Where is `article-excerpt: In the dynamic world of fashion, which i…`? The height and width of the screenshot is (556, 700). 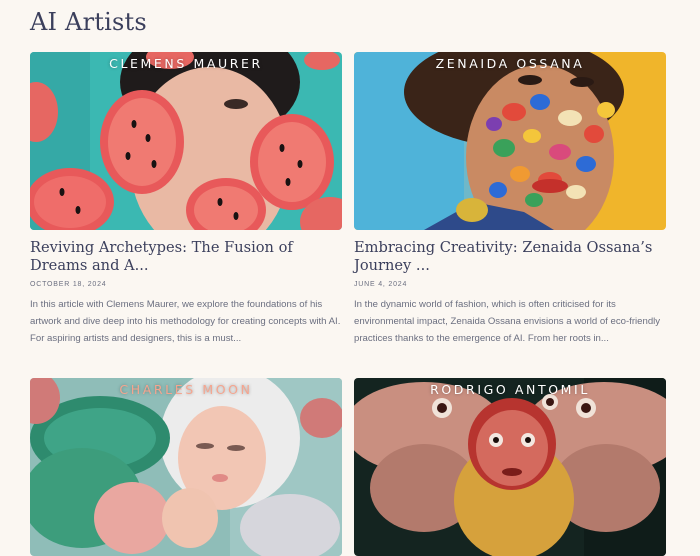
article-excerpt: In the dynamic world of fashion, which i… is located at coordinates (507, 321).